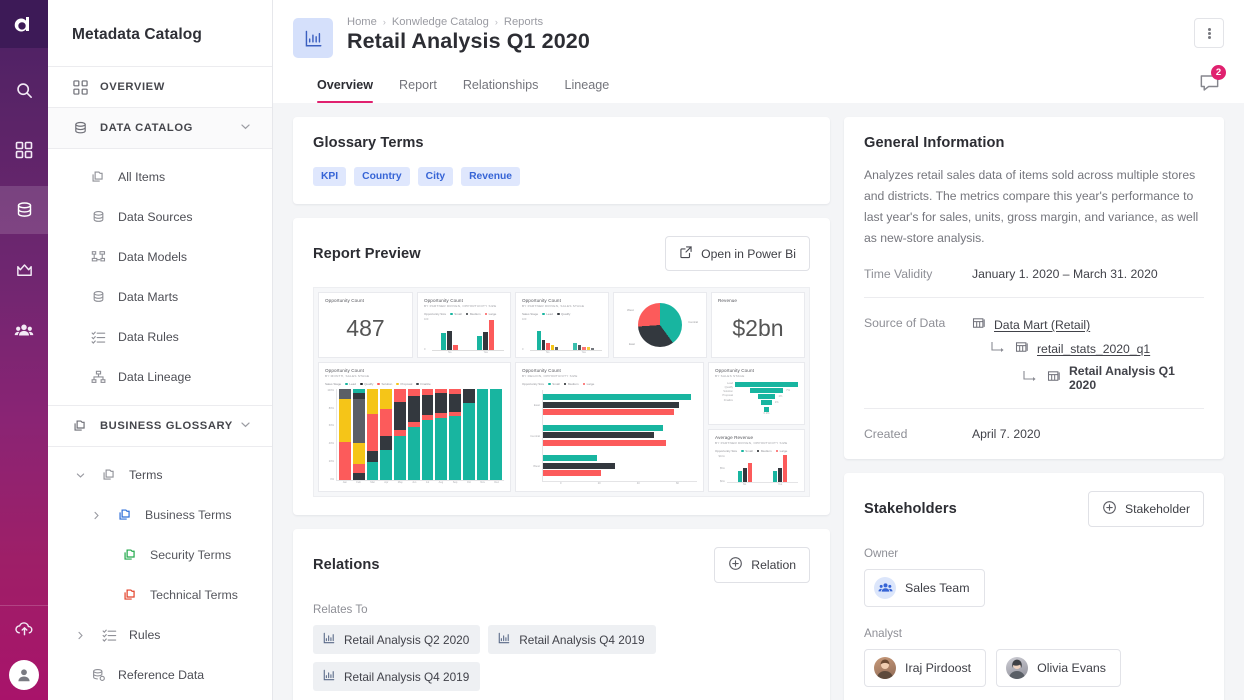 The height and width of the screenshot is (700, 1244). I want to click on sidebar-item-label: Rules, so click(145, 635).